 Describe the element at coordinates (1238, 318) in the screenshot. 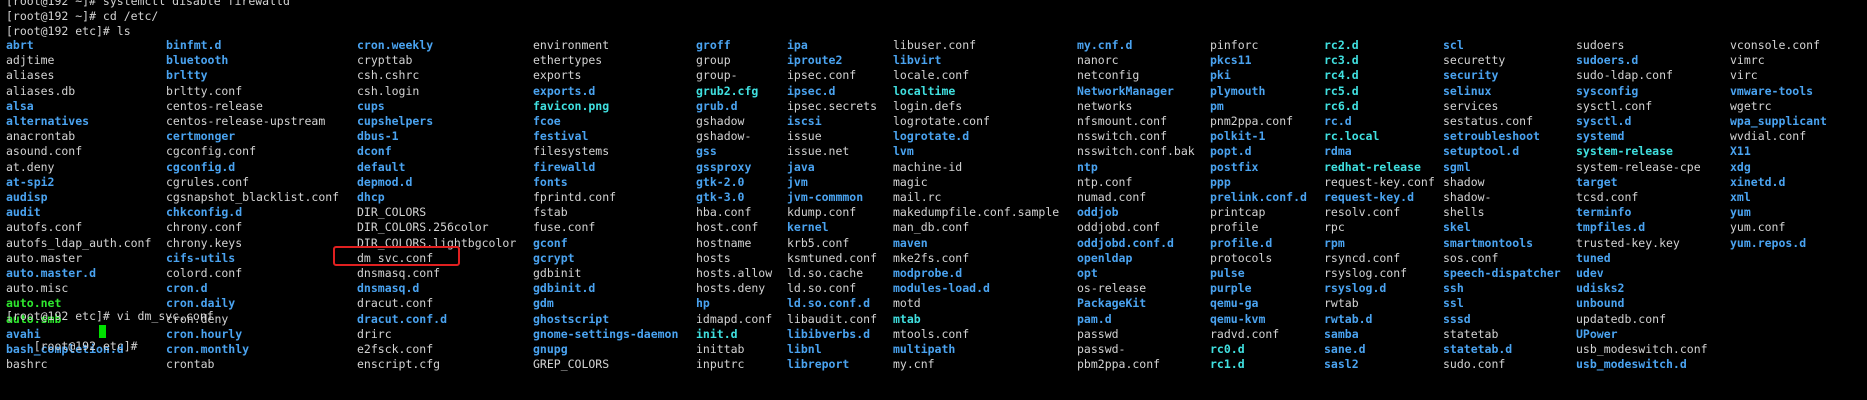

I see `ls-entry: qemu-kvm` at that location.